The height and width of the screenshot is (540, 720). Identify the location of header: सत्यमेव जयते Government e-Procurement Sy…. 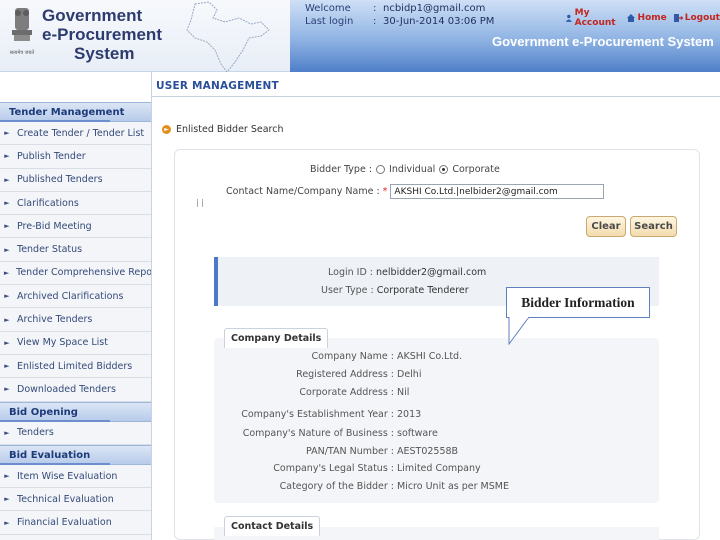
(360, 36).